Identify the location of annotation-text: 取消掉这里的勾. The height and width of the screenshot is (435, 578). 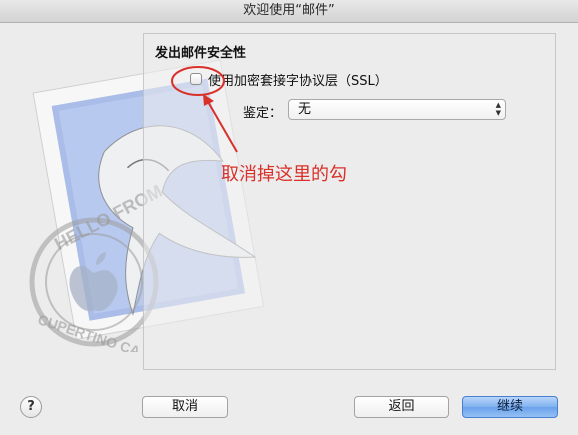
(284, 174).